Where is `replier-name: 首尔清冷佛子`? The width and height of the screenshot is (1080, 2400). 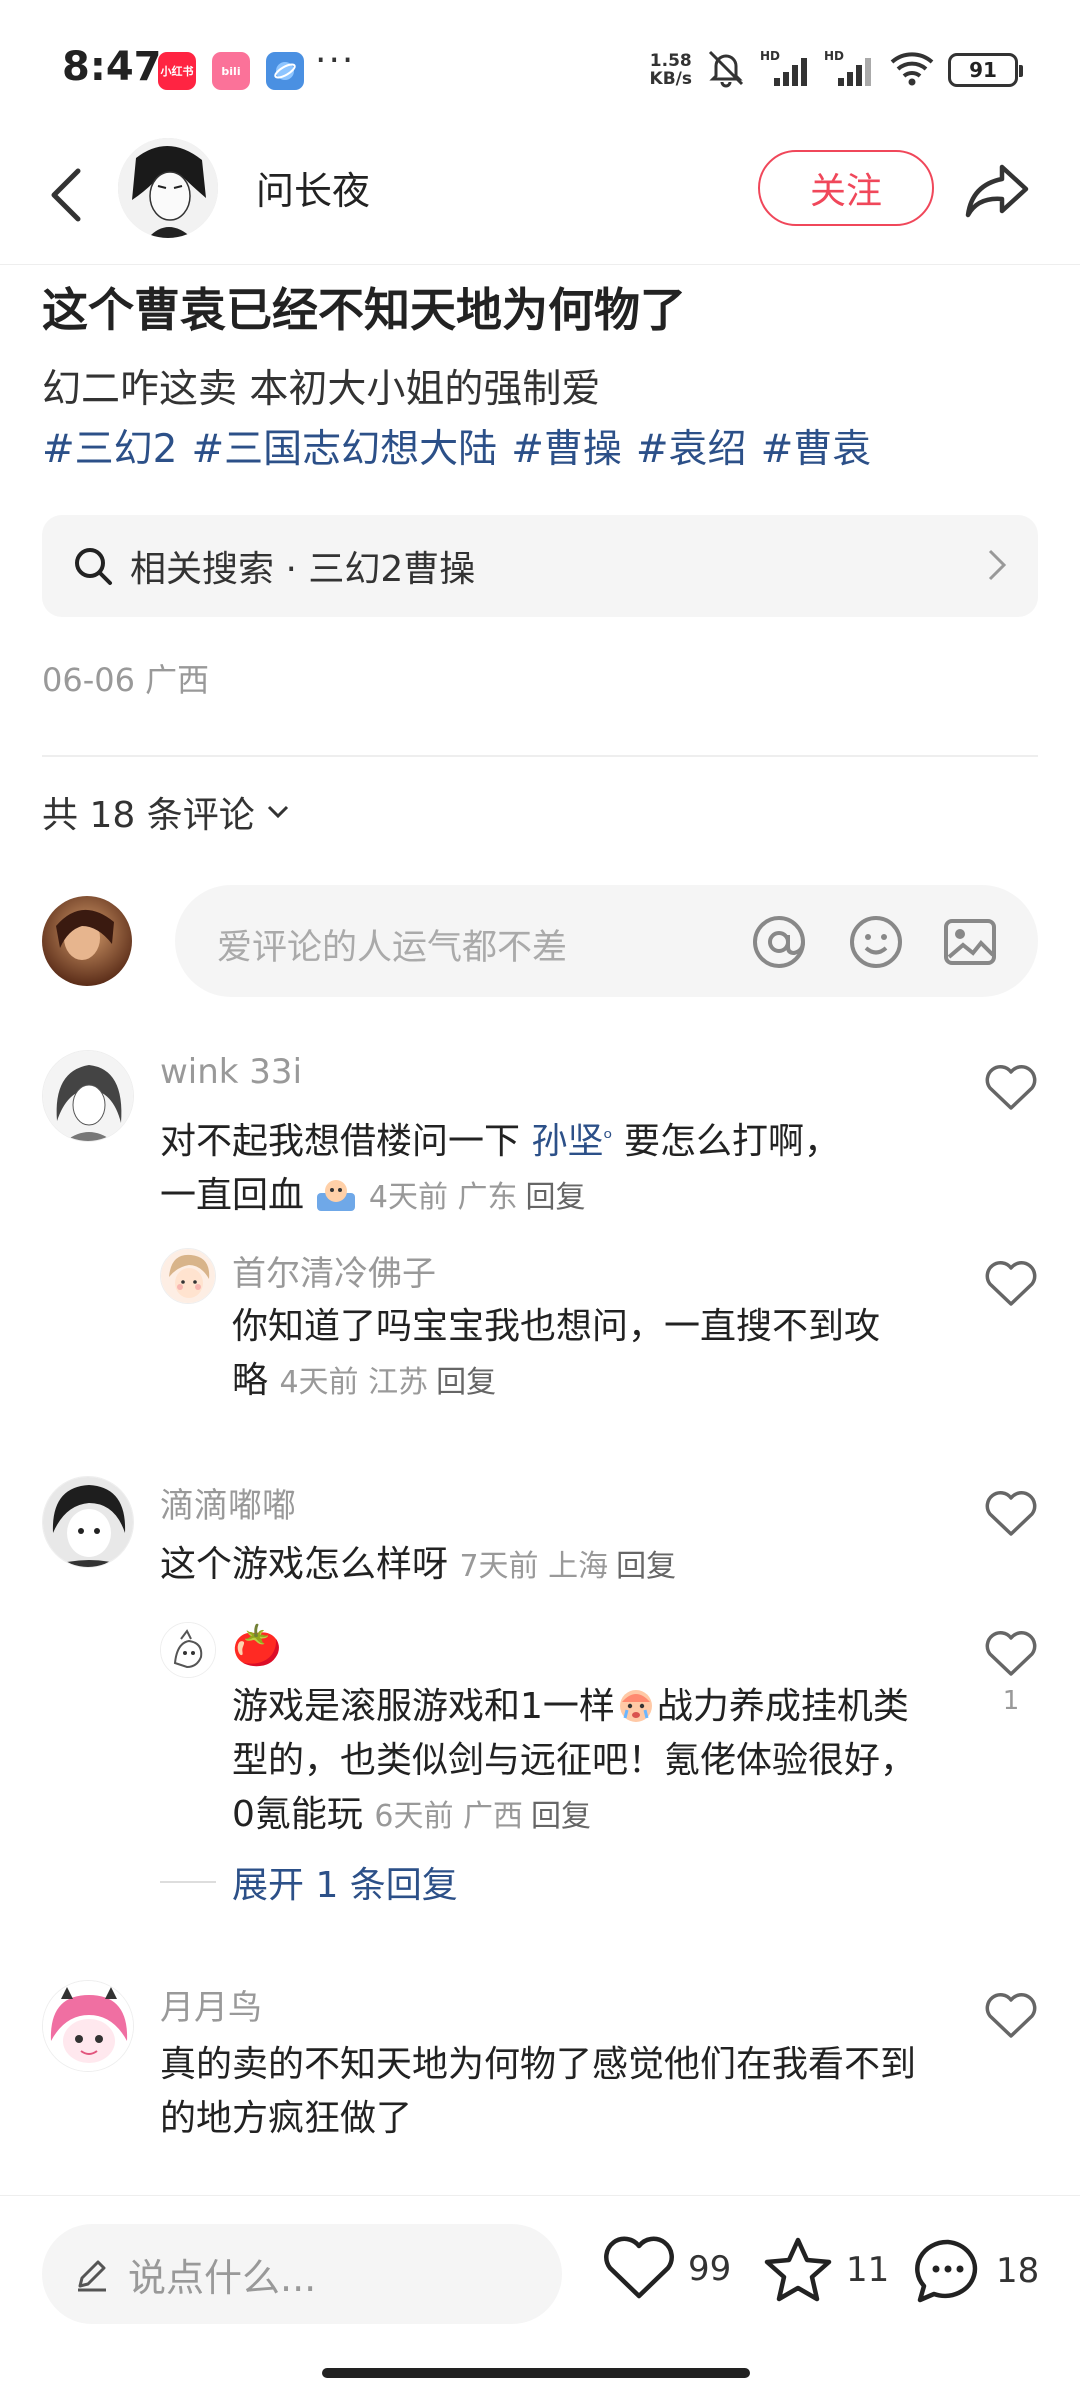
replier-name: 首尔清冷佛子 is located at coordinates (334, 1270).